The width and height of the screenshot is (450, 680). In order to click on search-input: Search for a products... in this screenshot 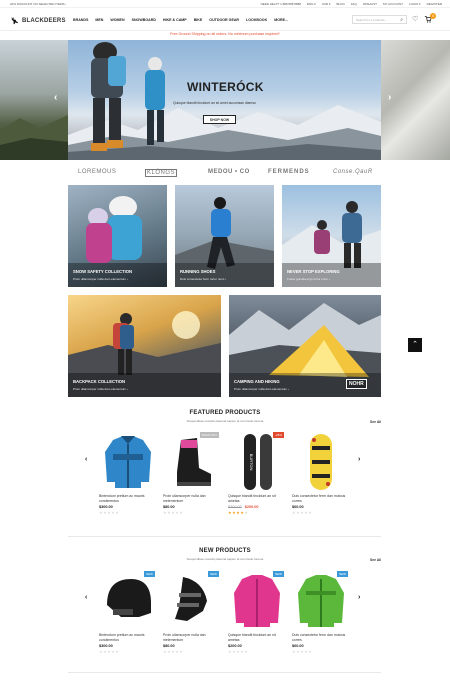, I will do `click(371, 20)`.